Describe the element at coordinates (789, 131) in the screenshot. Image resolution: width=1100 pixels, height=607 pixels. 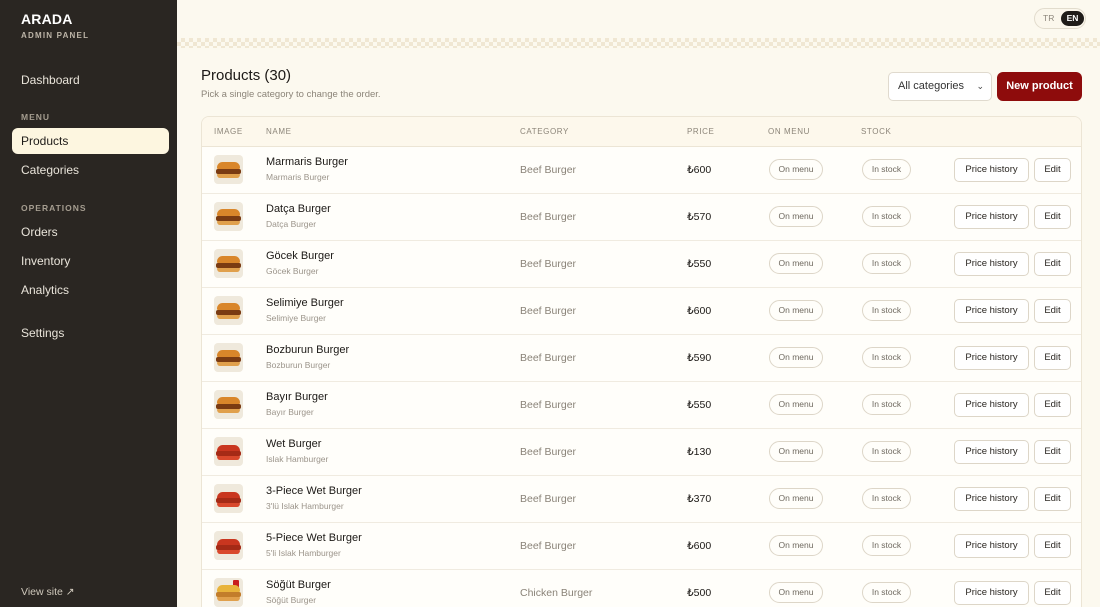
I see `column-header-on-menu: ON MENU` at that location.